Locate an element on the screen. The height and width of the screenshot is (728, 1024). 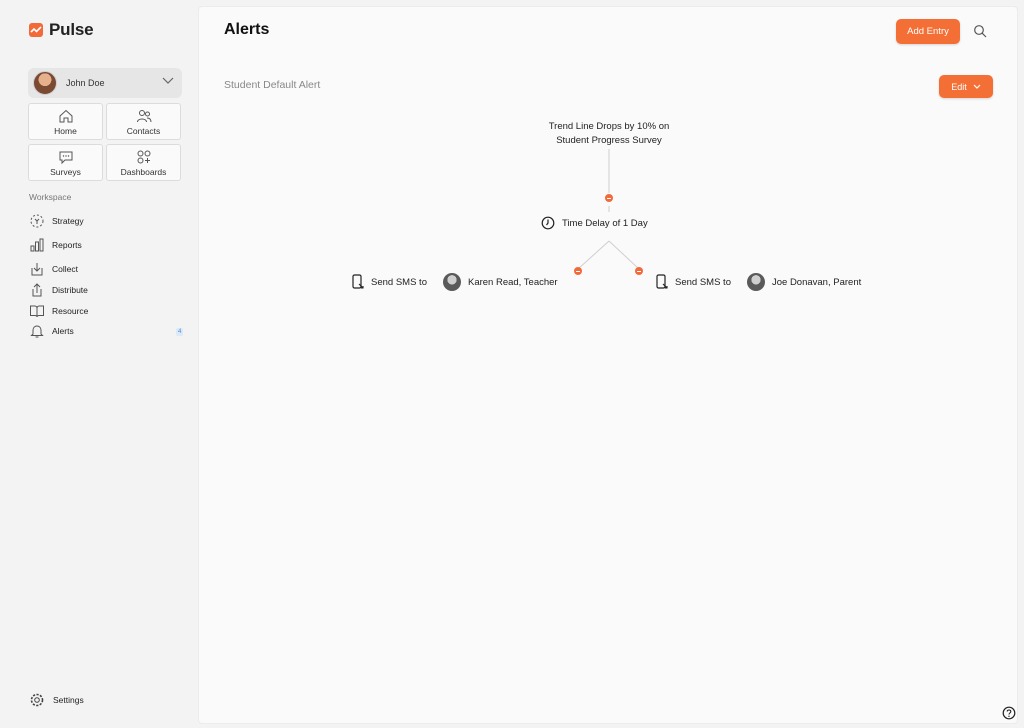
sidebar-item-label: Collect is located at coordinates (65, 269).